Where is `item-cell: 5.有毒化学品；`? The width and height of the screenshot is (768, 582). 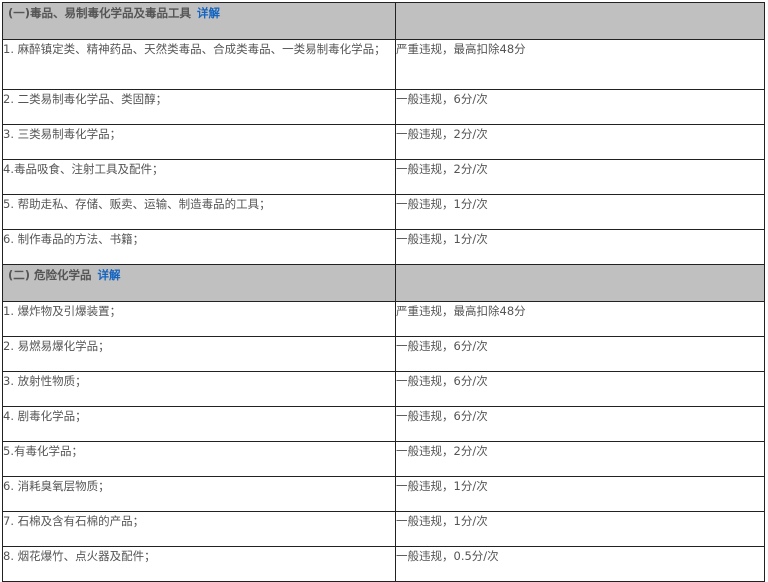 item-cell: 5.有毒化学品； is located at coordinates (199, 459).